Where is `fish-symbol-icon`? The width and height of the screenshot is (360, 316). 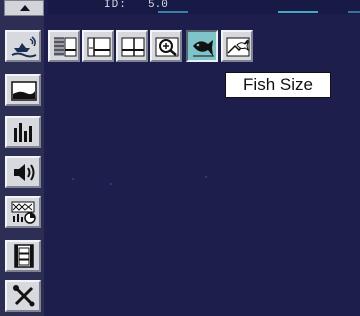
fish-symbol-icon is located at coordinates (238, 47).